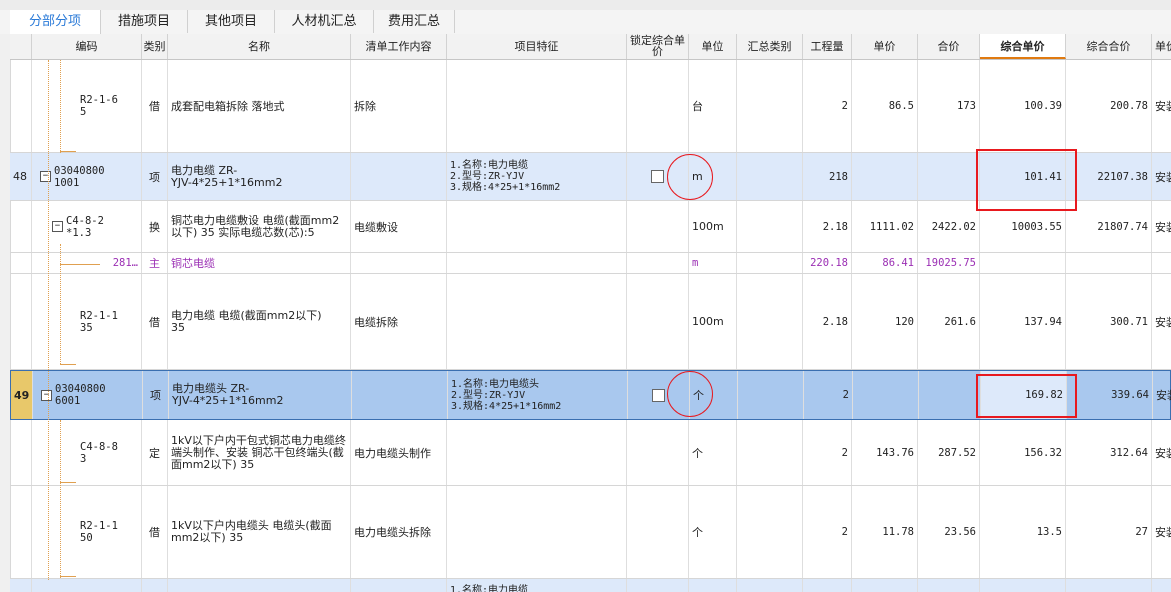 The height and width of the screenshot is (592, 1171). What do you see at coordinates (949, 532) in the screenshot?
I see `row-total: 23.56` at bounding box center [949, 532].